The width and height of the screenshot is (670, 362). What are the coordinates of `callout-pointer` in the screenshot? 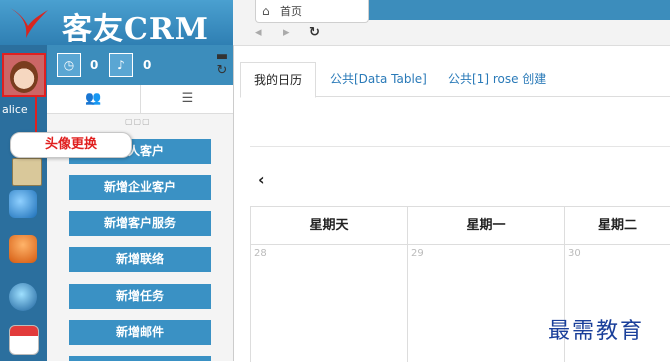 It's located at (36, 115).